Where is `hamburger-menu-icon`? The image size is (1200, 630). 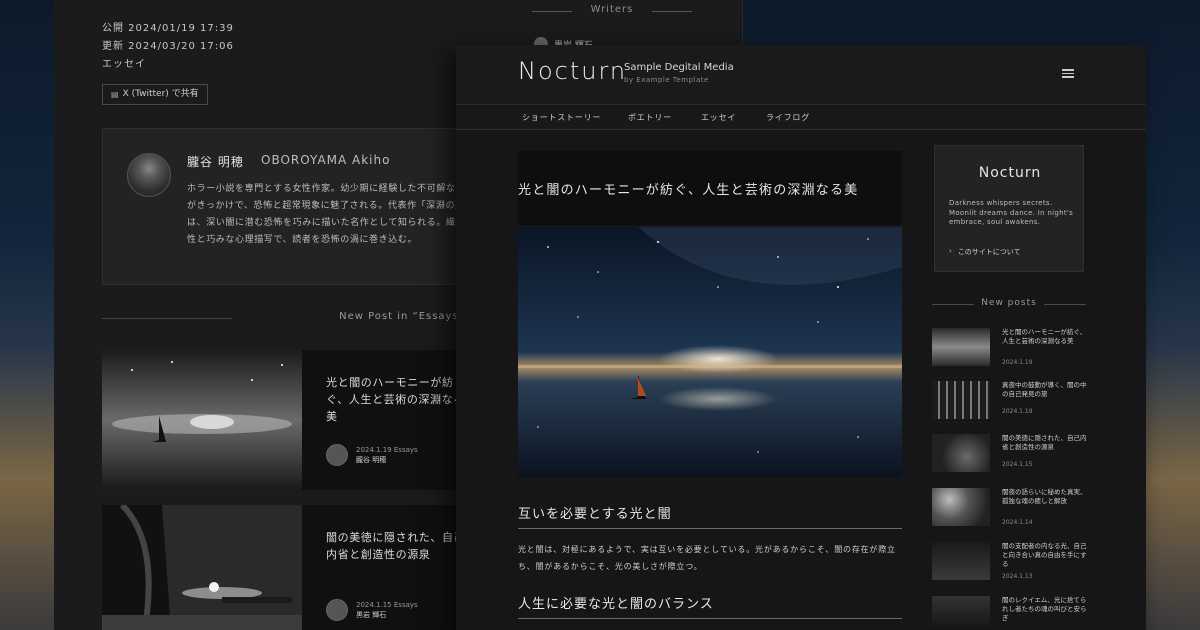
hamburger-menu-icon is located at coordinates (1070, 75).